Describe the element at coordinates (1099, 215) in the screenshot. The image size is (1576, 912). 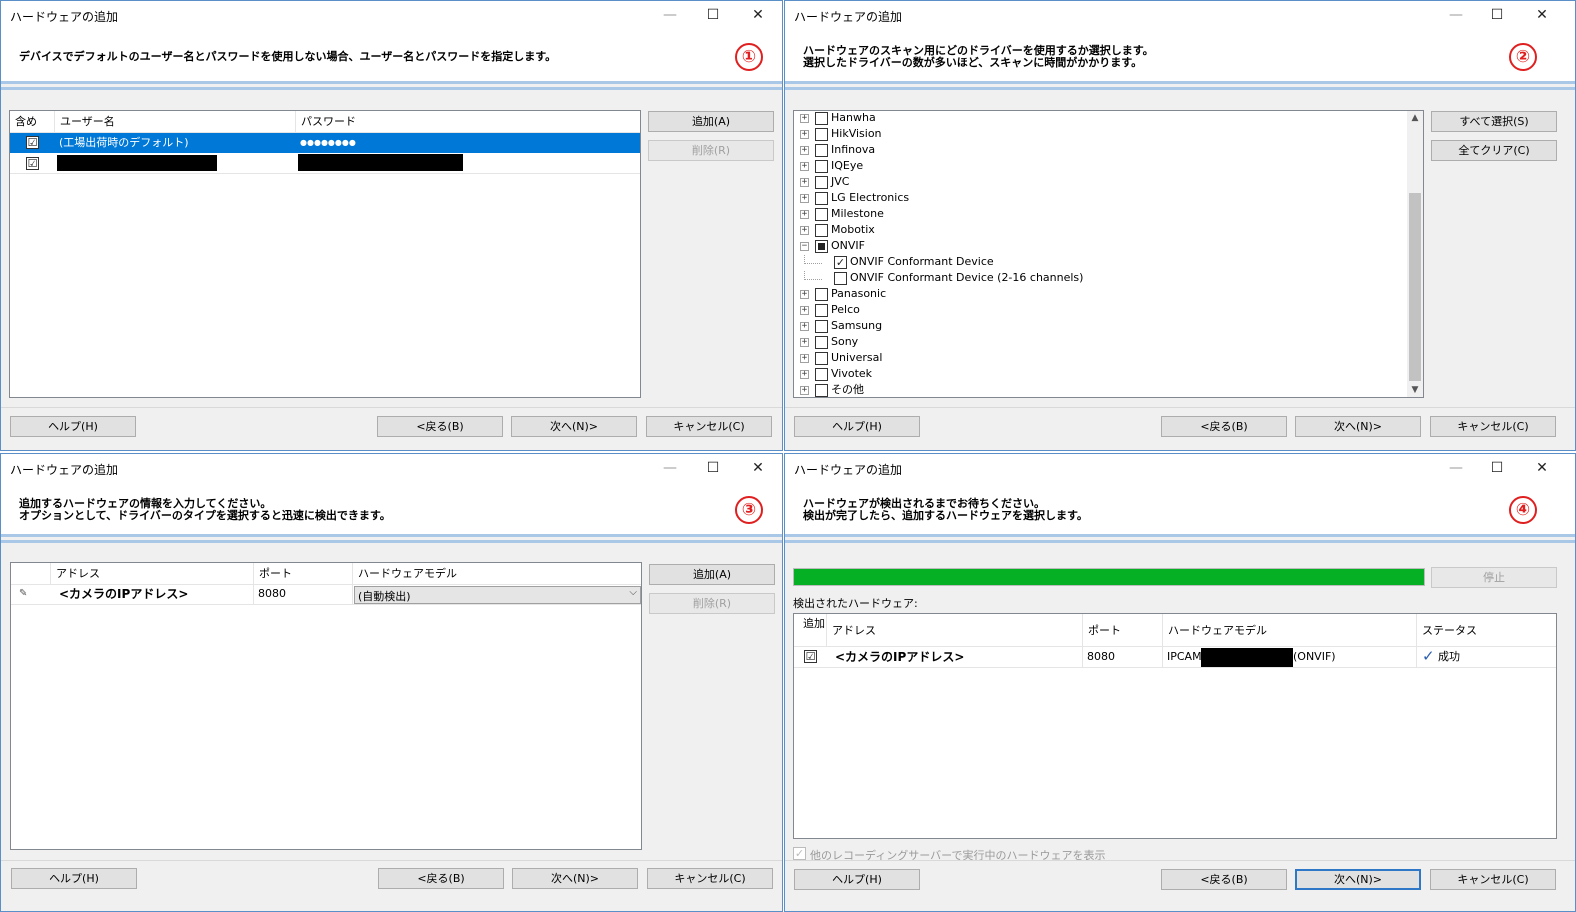
I see `tree-item: + Milestone` at that location.